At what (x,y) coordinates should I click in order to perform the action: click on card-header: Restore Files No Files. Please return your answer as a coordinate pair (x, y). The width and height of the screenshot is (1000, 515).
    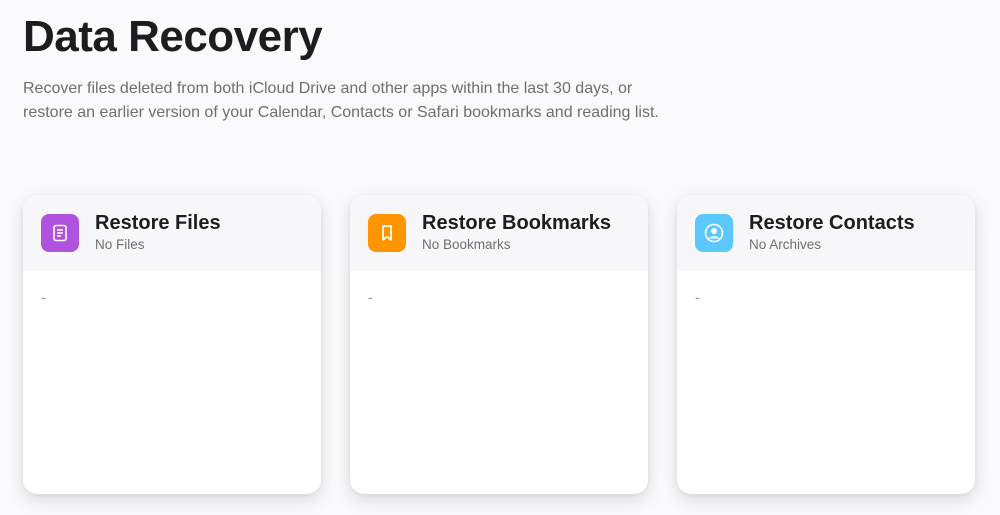
    Looking at the image, I should click on (172, 233).